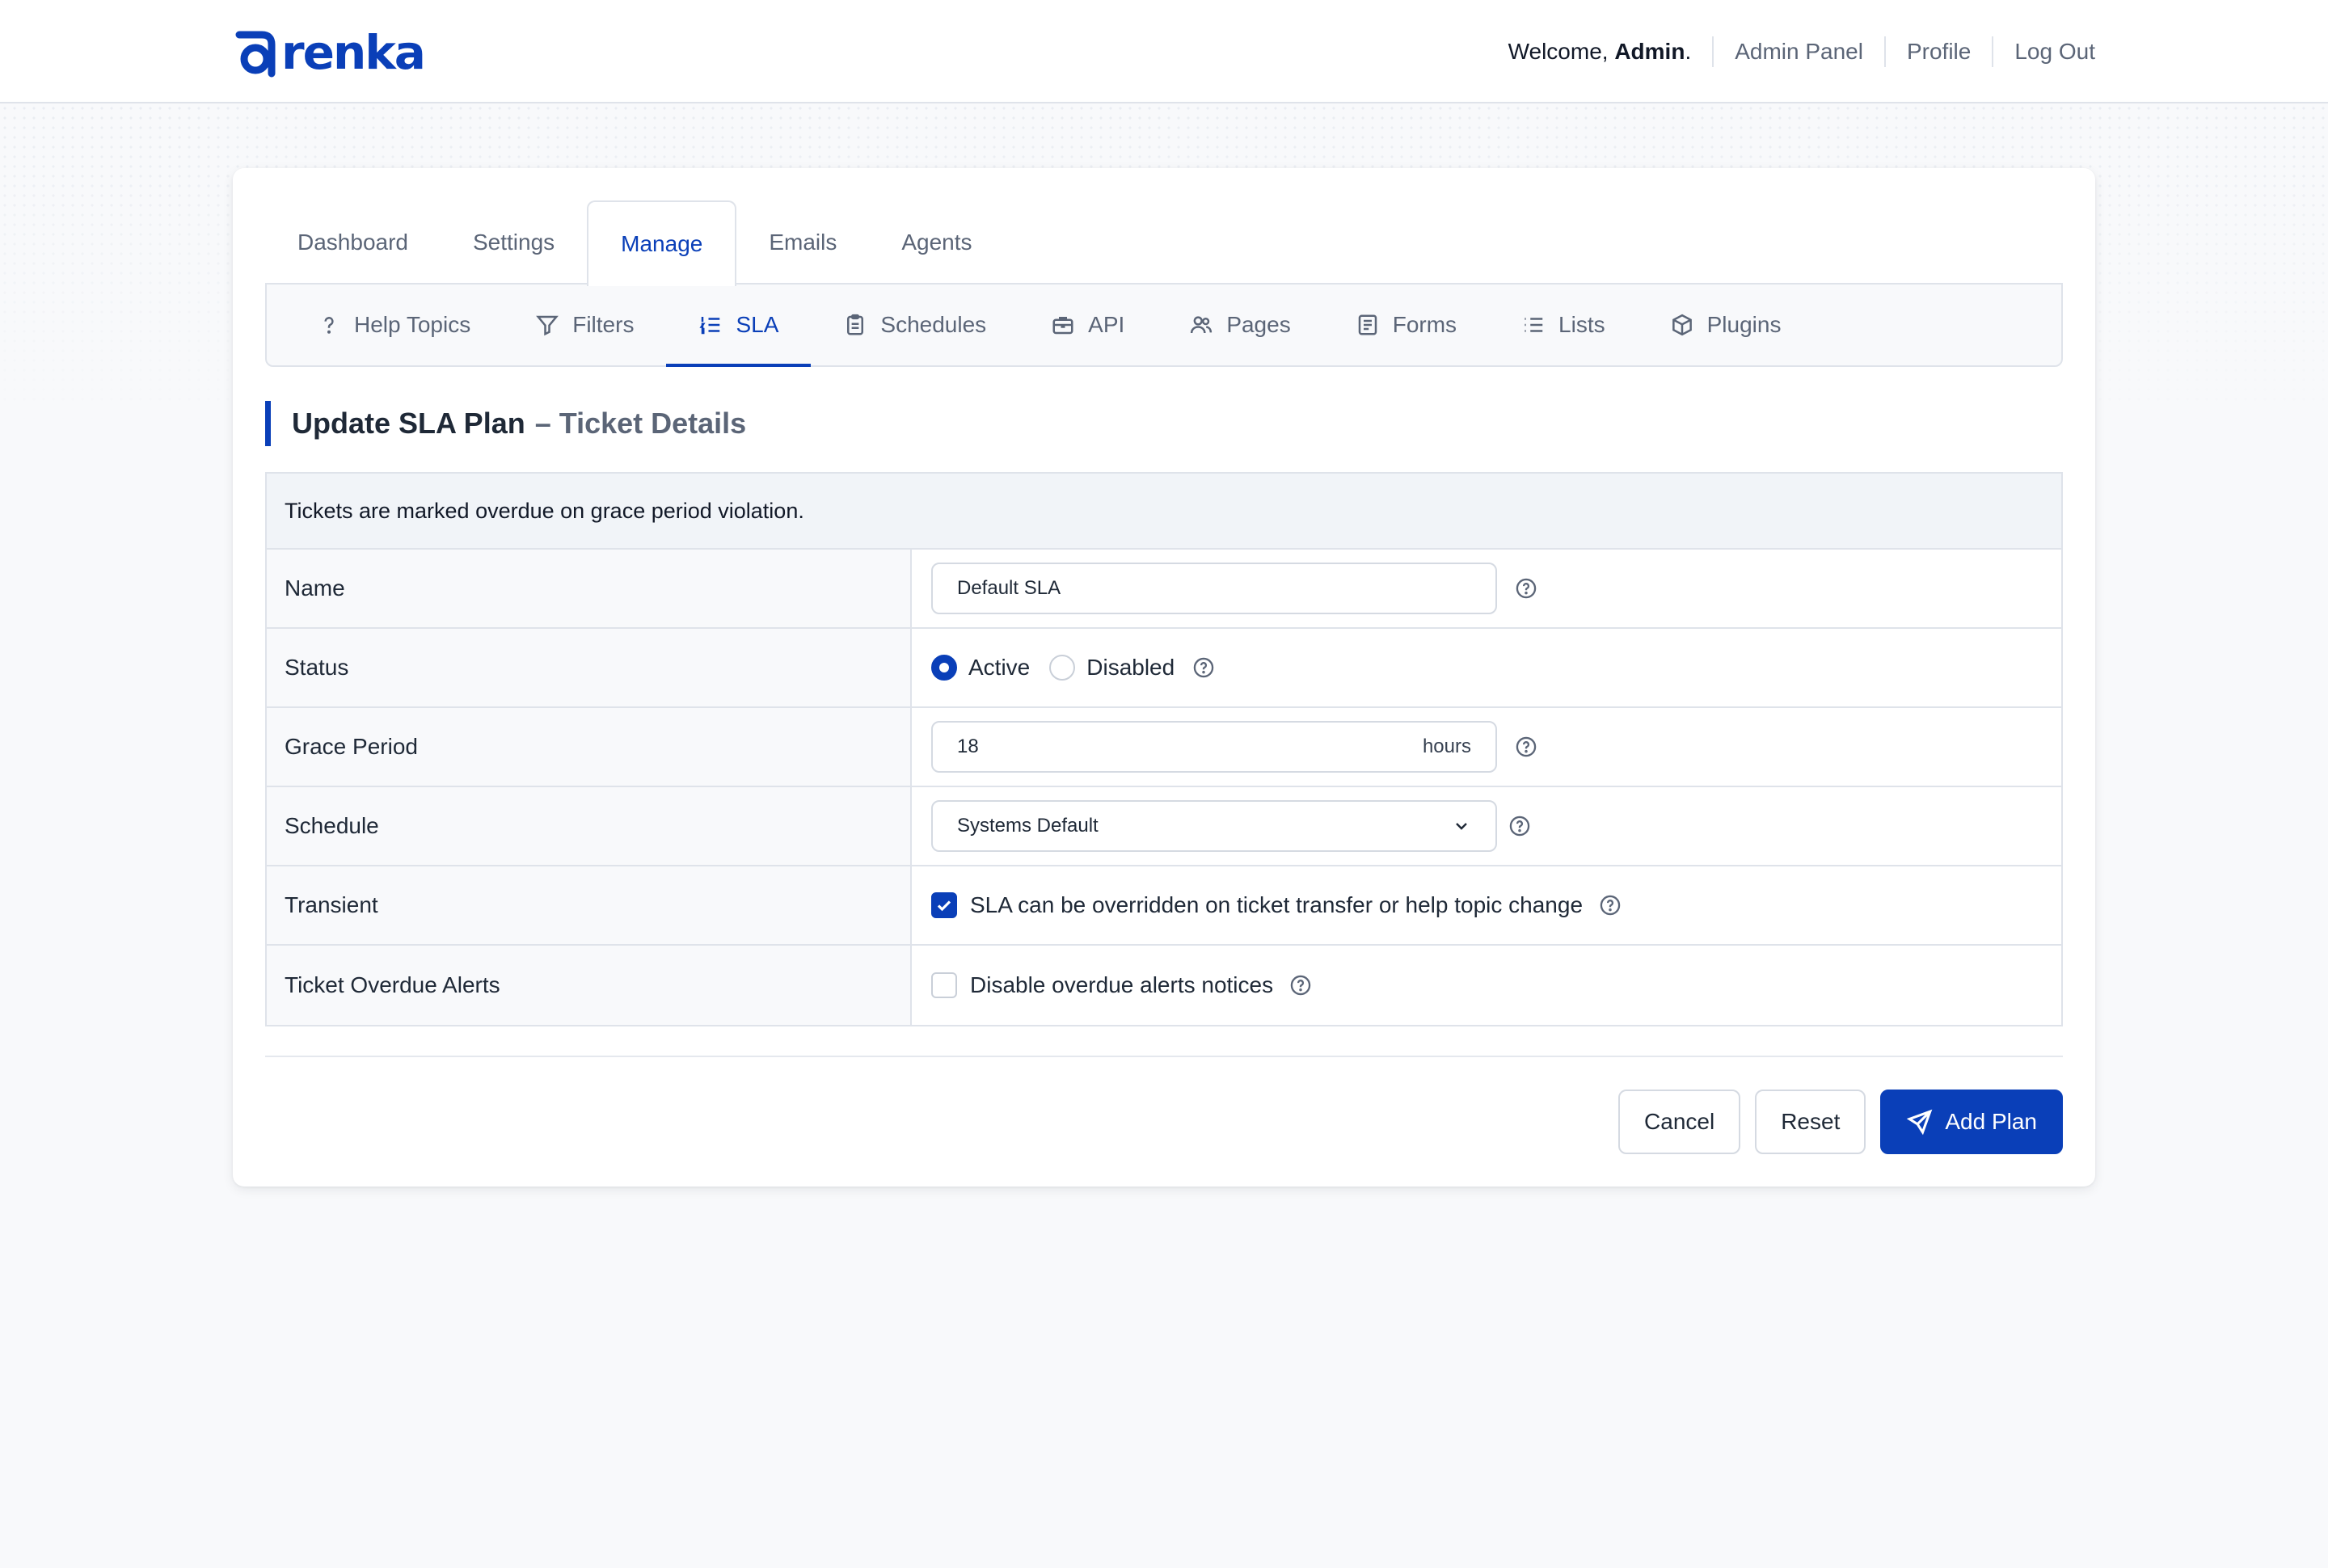  What do you see at coordinates (589, 985) in the screenshot?
I see `overdue-alerts-label: Ticket Overdue Alerts` at bounding box center [589, 985].